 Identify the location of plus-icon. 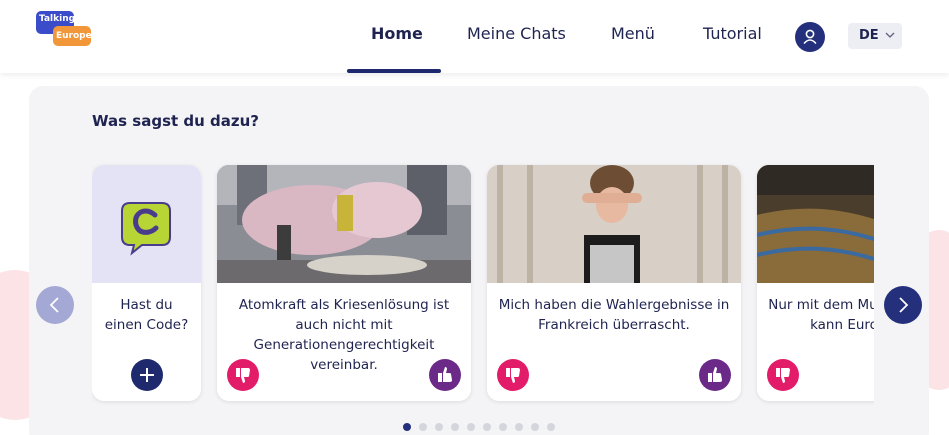
(147, 375).